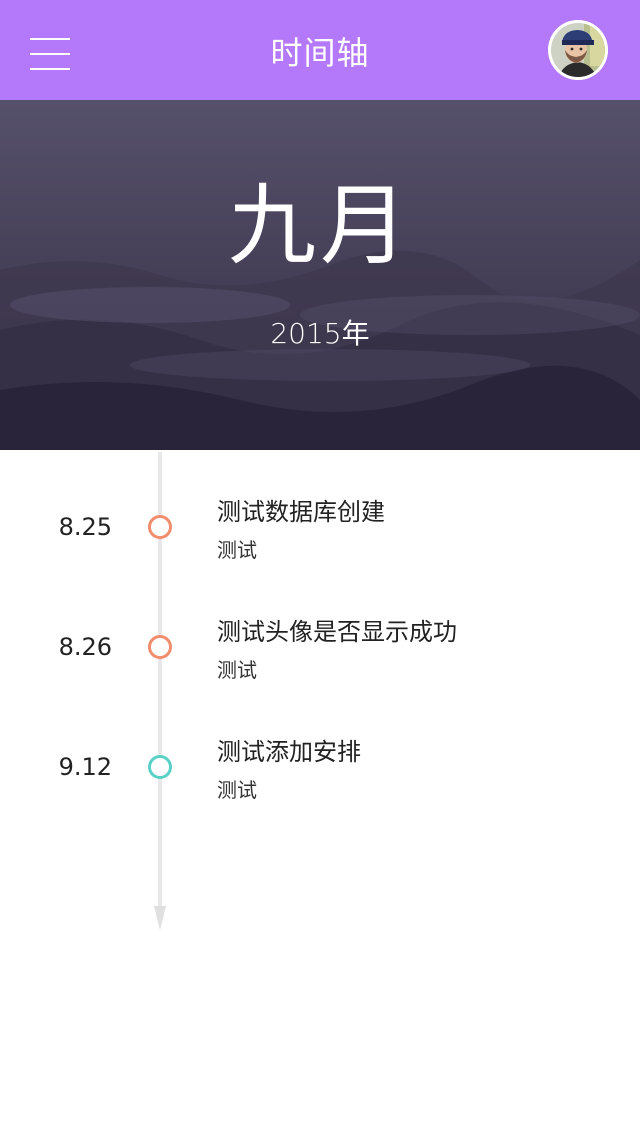  I want to click on page-title: 时间轴, so click(320, 53).